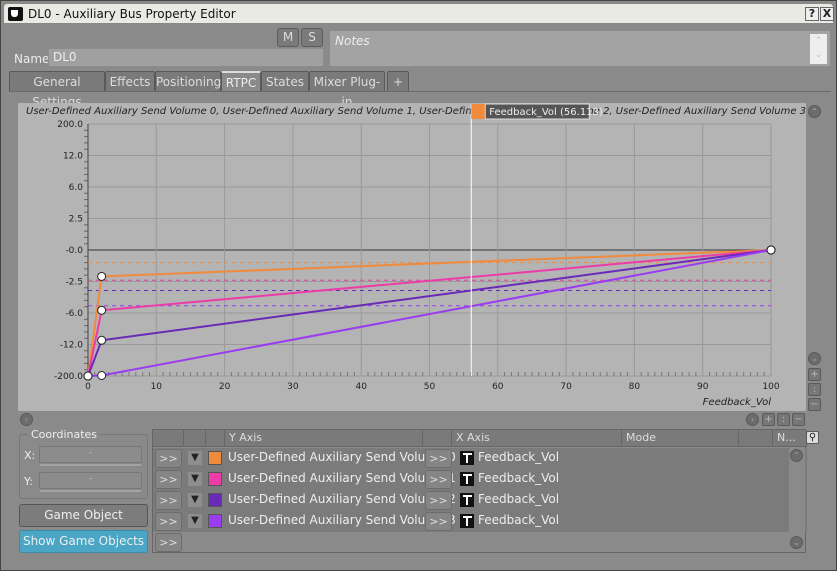 The width and height of the screenshot is (837, 571). Describe the element at coordinates (188, 81) in the screenshot. I see `tab-positioning: Positioning` at that location.